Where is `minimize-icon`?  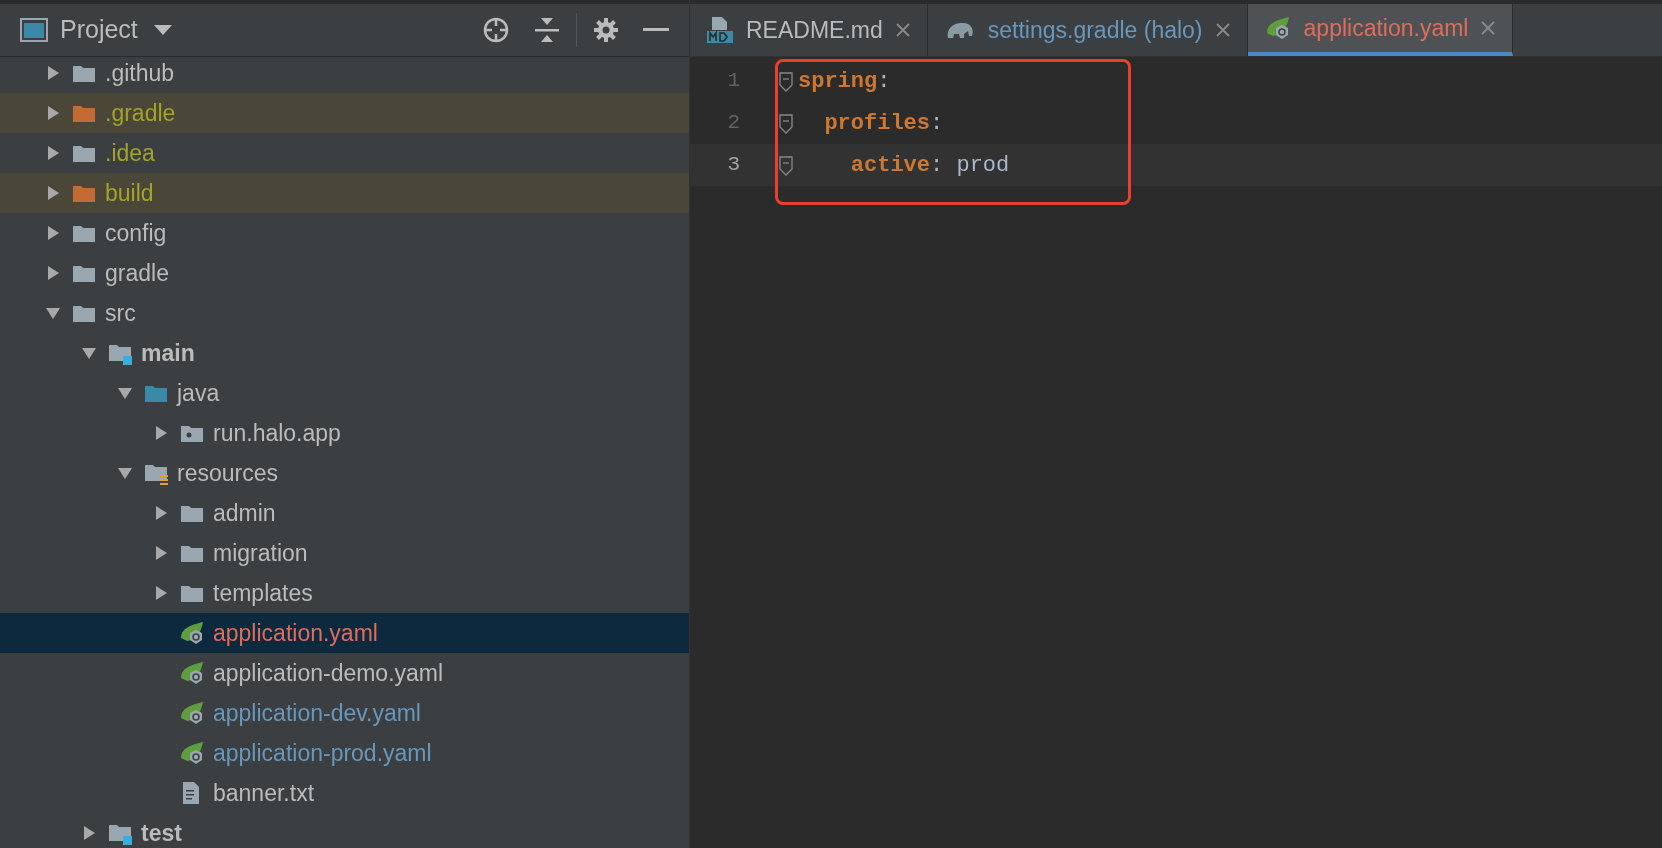 minimize-icon is located at coordinates (656, 30).